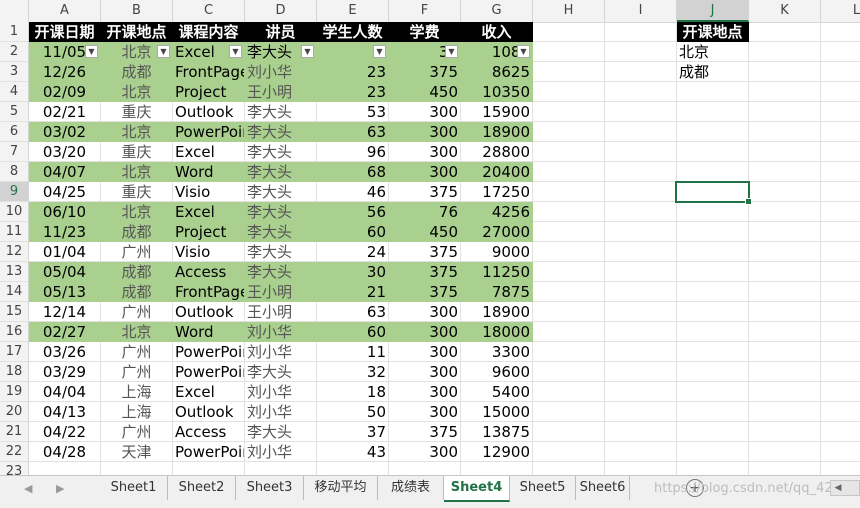 This screenshot has height=508, width=860. I want to click on row-header: 16, so click(14, 332).